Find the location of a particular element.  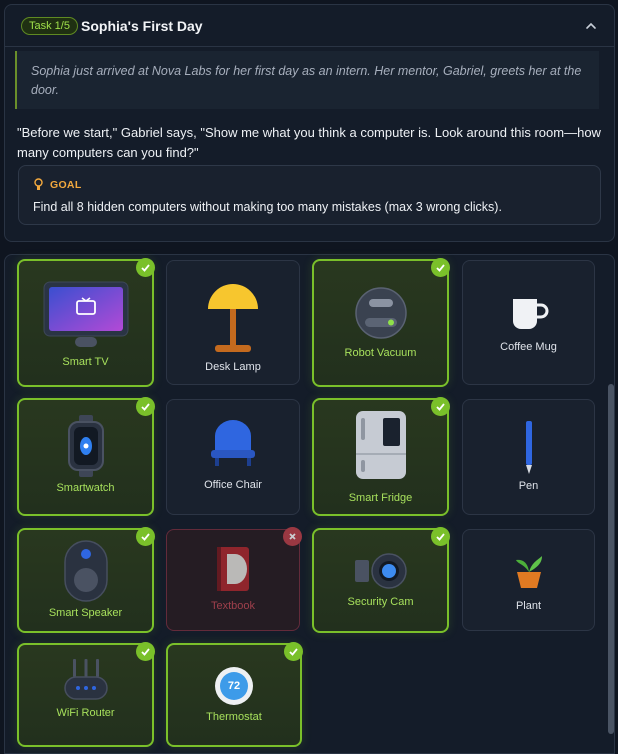

task-progress-badge: Task 1/5 is located at coordinates (49, 26).